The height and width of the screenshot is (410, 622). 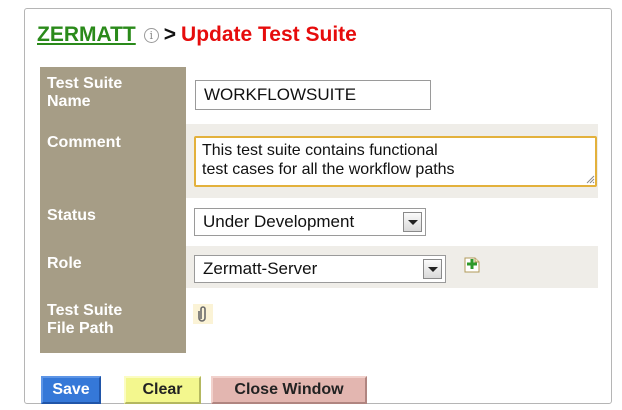 I want to click on file-path-label-line1: Test Suite, so click(x=85, y=310).